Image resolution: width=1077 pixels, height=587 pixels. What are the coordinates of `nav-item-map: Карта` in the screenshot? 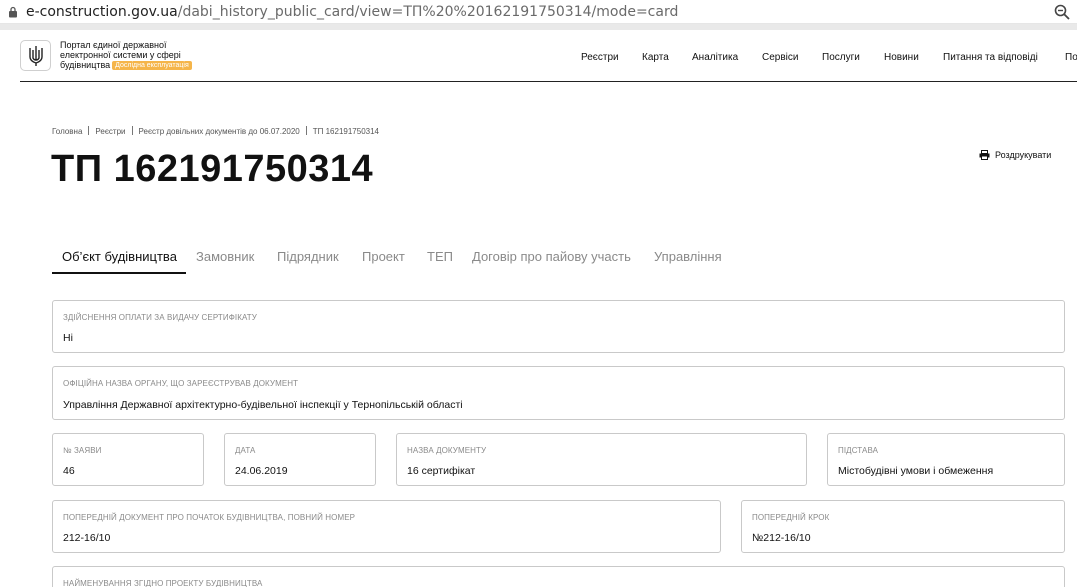 It's located at (655, 57).